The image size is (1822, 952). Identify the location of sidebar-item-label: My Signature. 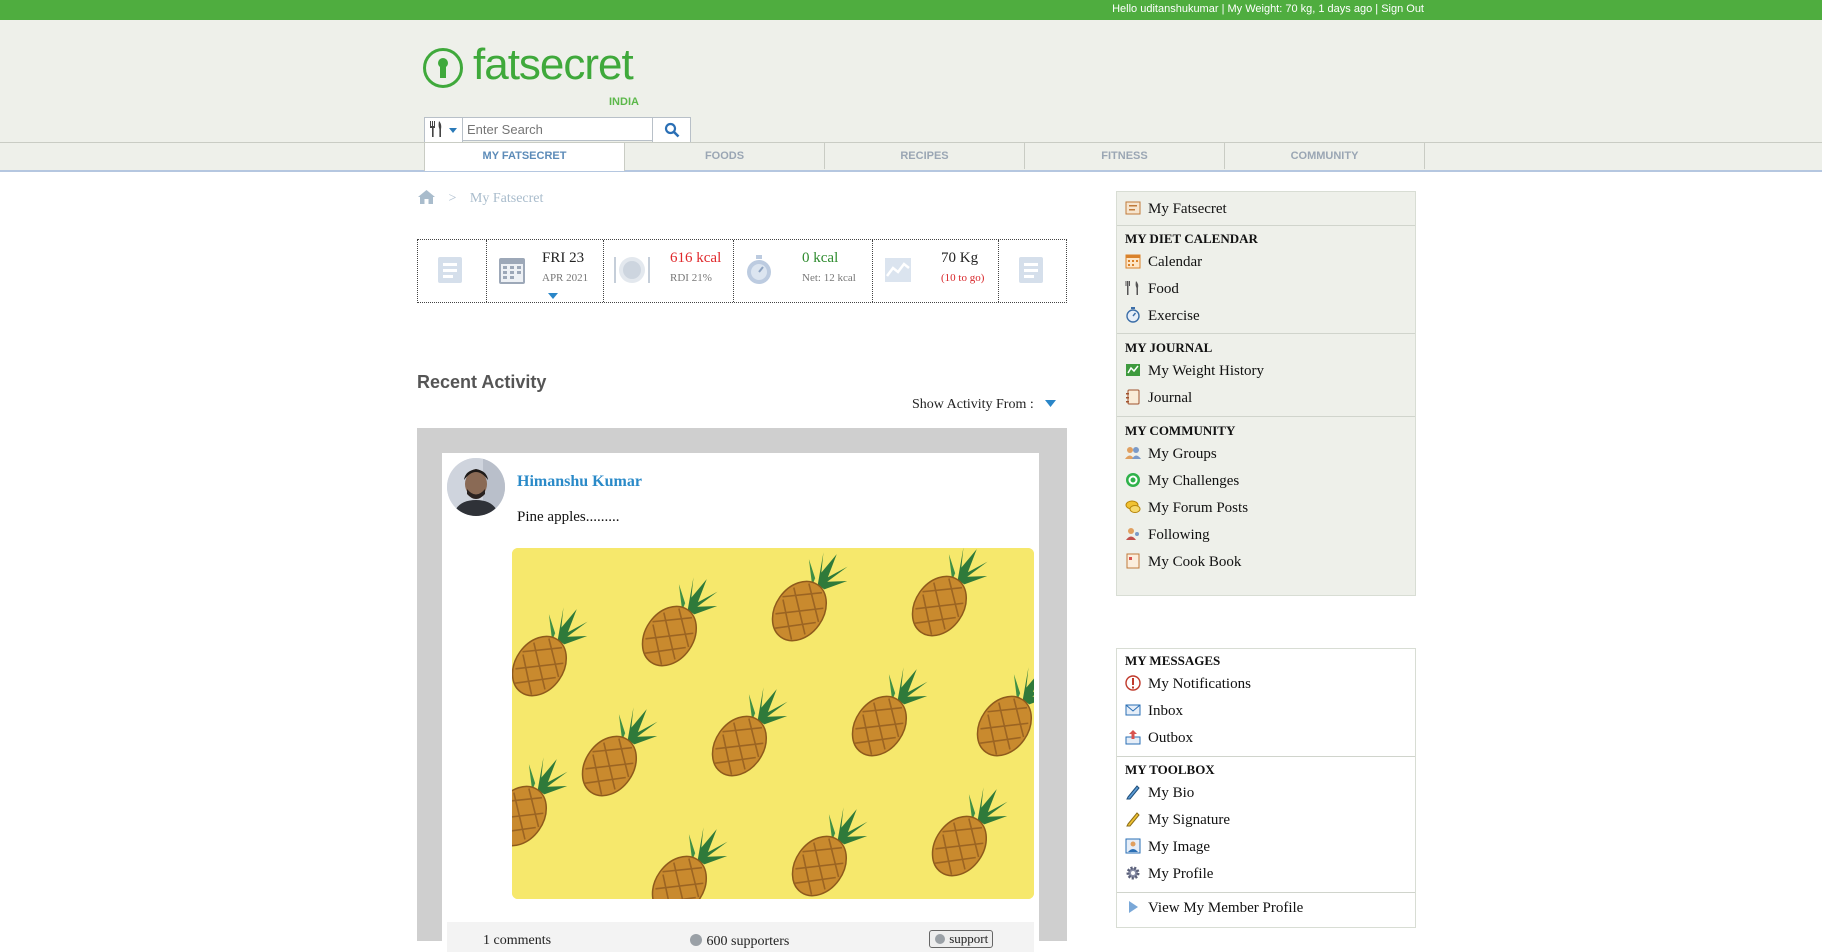
(1189, 820).